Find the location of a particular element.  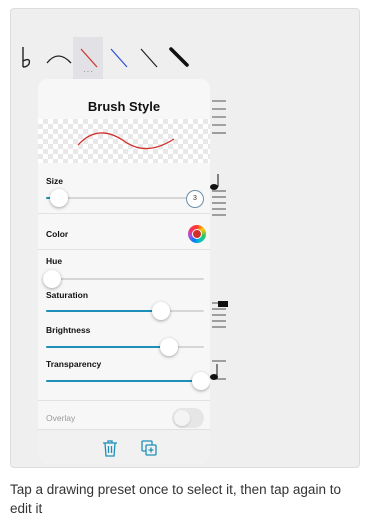

color-label: Color is located at coordinates (57, 234).